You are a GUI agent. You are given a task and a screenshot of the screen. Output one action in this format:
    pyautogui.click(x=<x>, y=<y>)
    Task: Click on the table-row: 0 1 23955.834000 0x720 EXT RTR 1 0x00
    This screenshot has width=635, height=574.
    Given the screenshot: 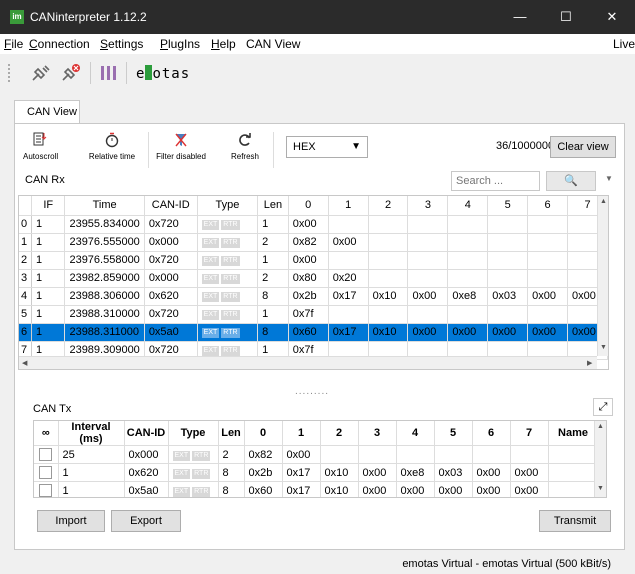 What is the action you would take?
    pyautogui.click(x=313, y=224)
    